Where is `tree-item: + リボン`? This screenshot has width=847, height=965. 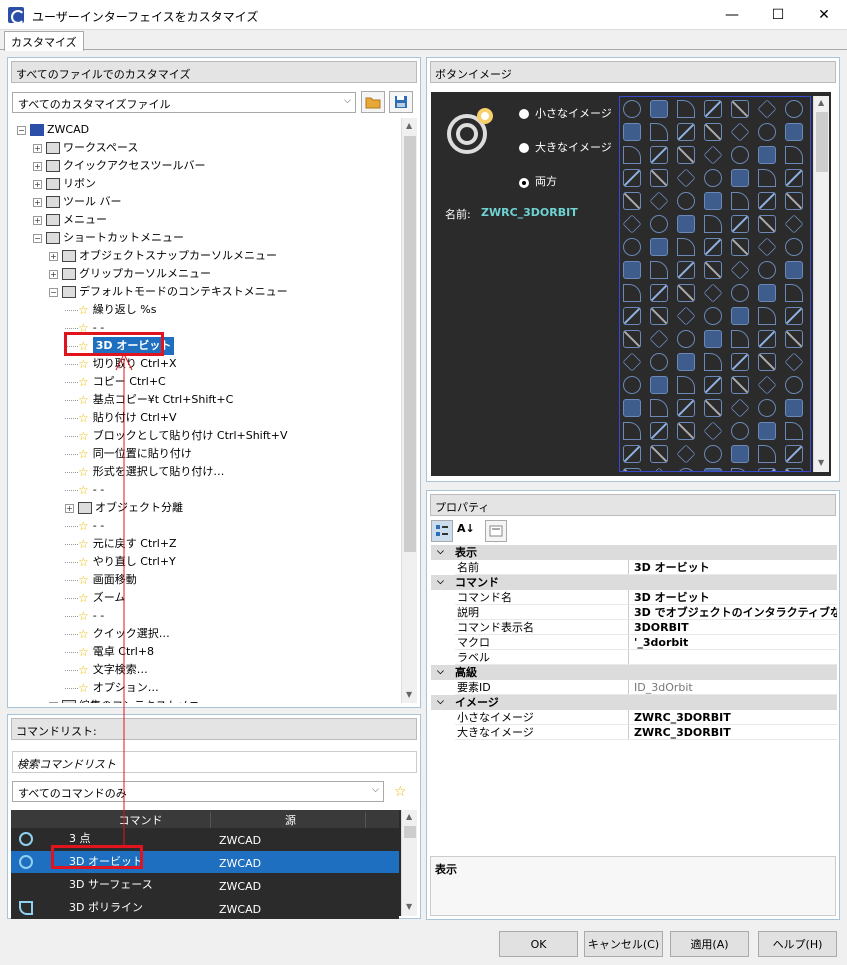 tree-item: + リボン is located at coordinates (64, 184).